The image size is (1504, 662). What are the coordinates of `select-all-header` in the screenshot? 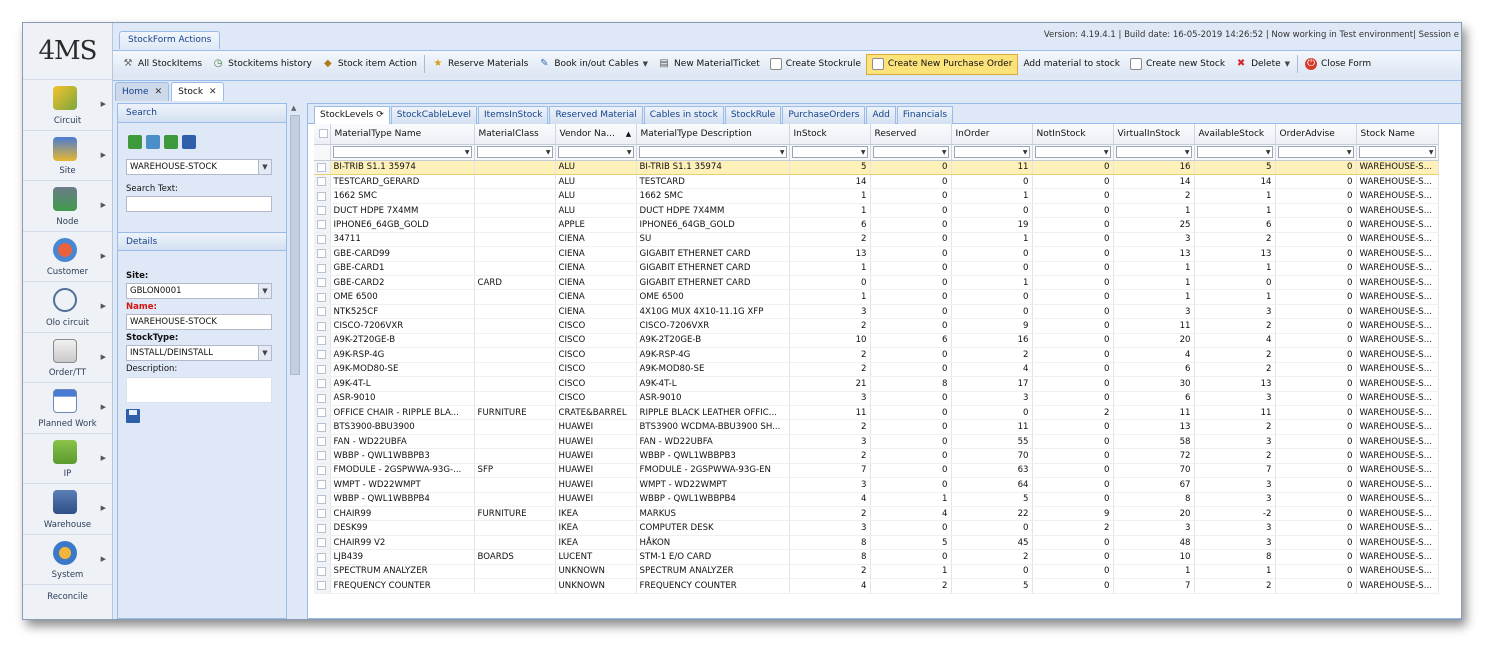 It's located at (322, 134).